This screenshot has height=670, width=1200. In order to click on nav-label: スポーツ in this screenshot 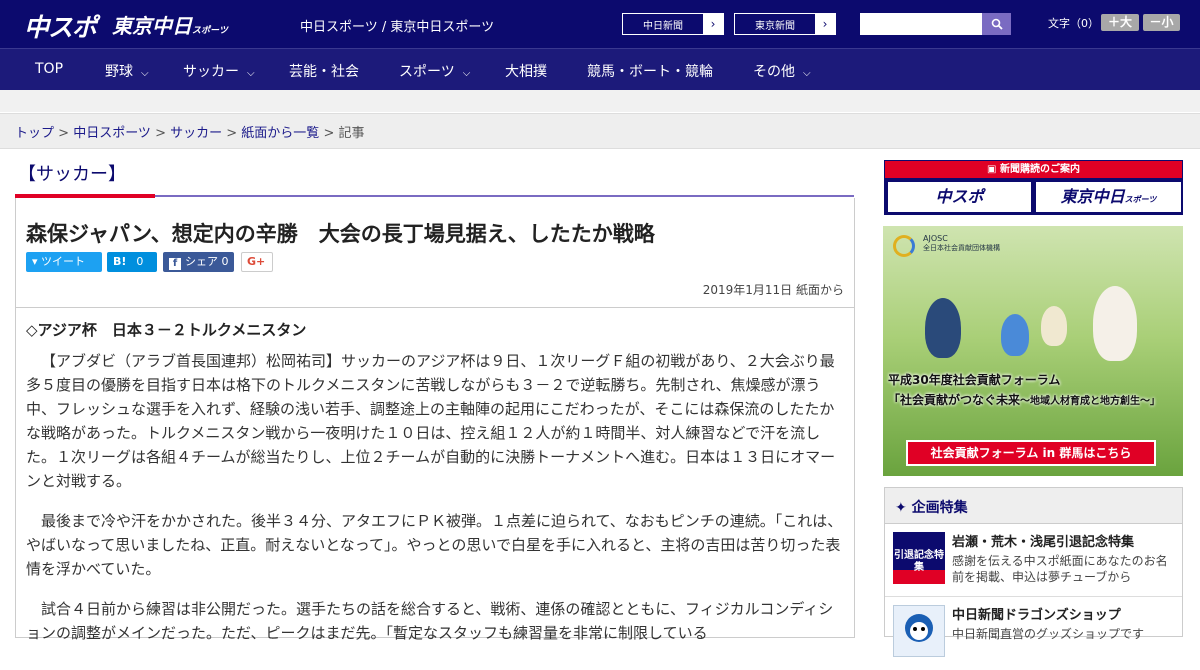, I will do `click(427, 72)`.